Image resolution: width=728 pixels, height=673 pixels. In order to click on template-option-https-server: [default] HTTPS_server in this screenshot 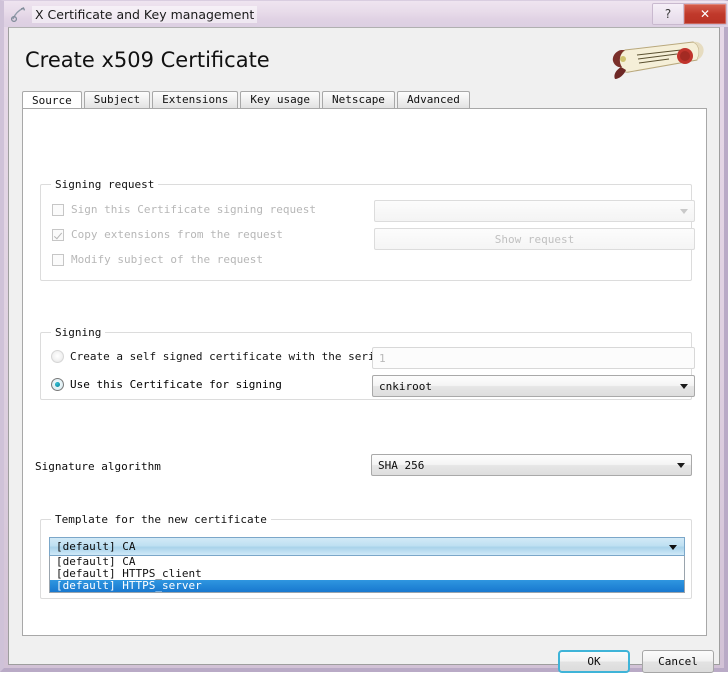, I will do `click(367, 586)`.